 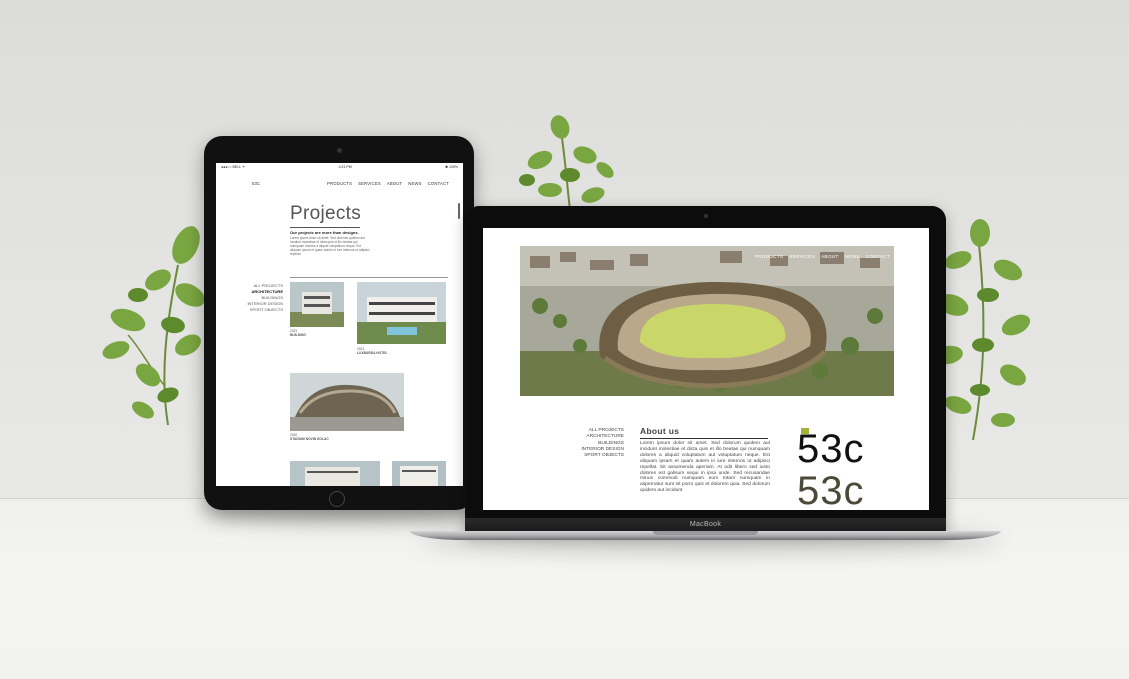 What do you see at coordinates (660, 431) in the screenshot?
I see `about-title: About us` at bounding box center [660, 431].